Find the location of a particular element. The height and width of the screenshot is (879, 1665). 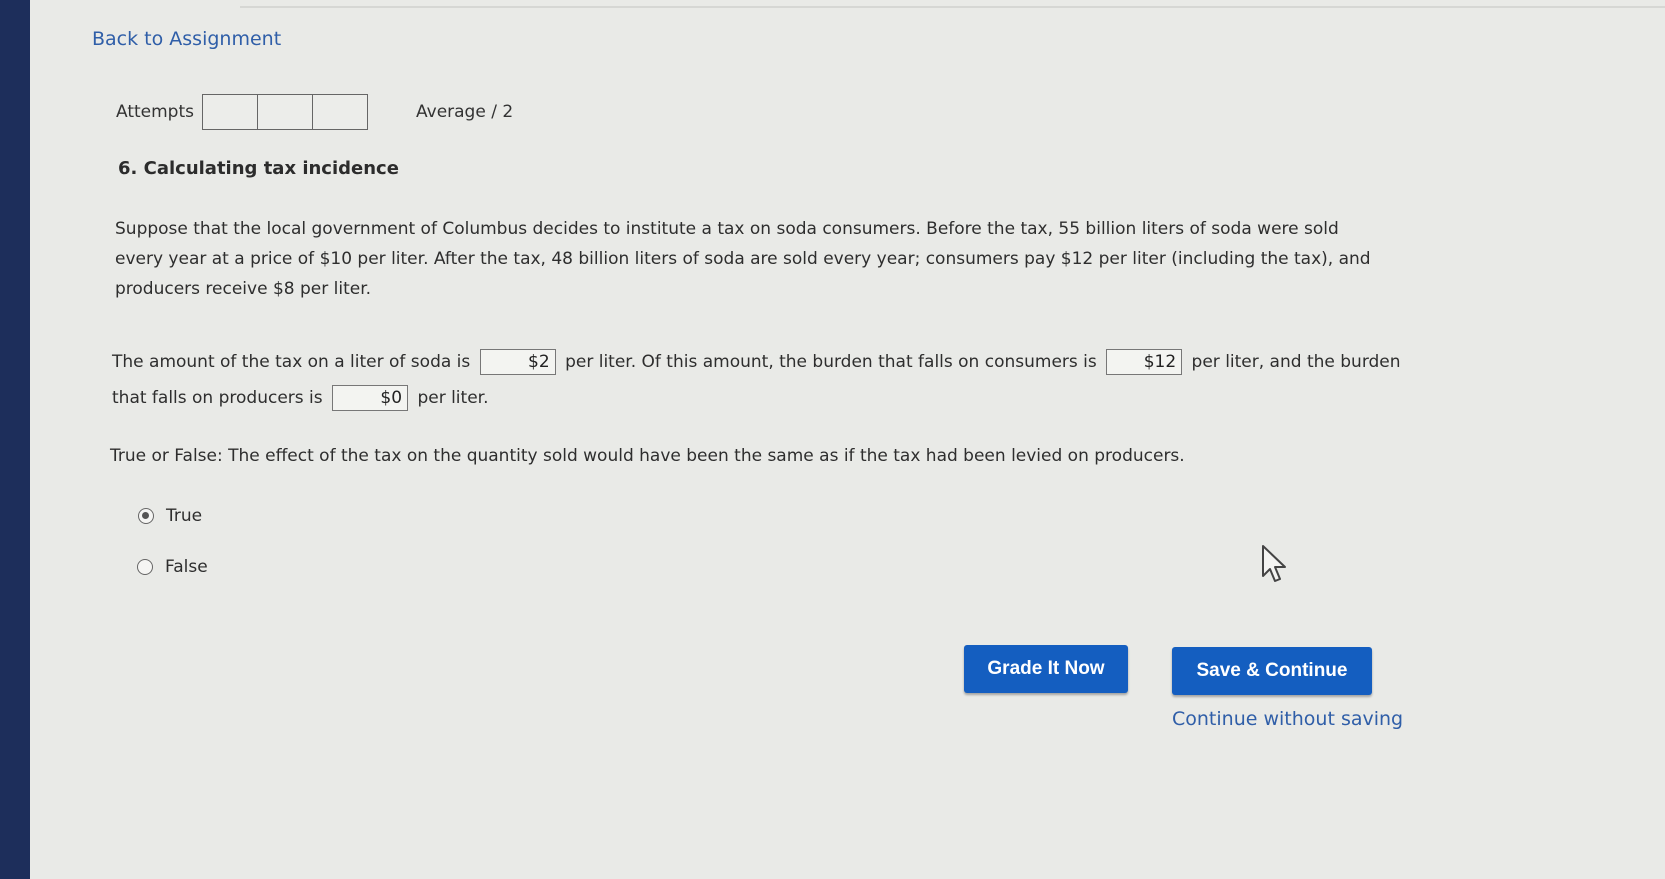

attempts-row: Attempts Average / 2 is located at coordinates (314, 112).